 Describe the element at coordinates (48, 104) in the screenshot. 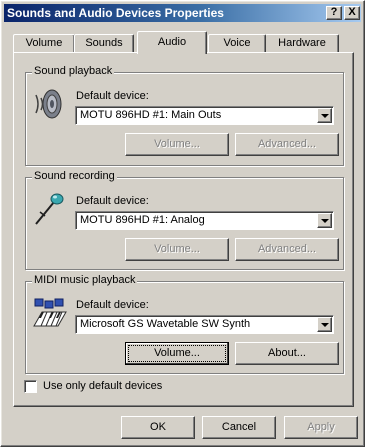

I see `speaker-icon` at that location.